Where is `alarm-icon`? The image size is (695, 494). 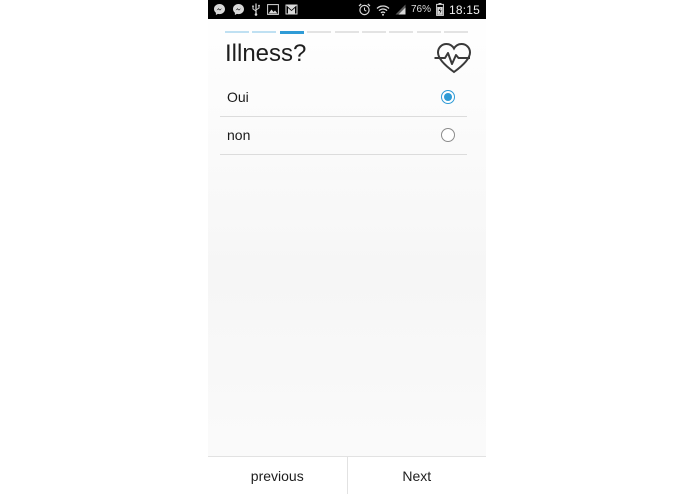 alarm-icon is located at coordinates (364, 9).